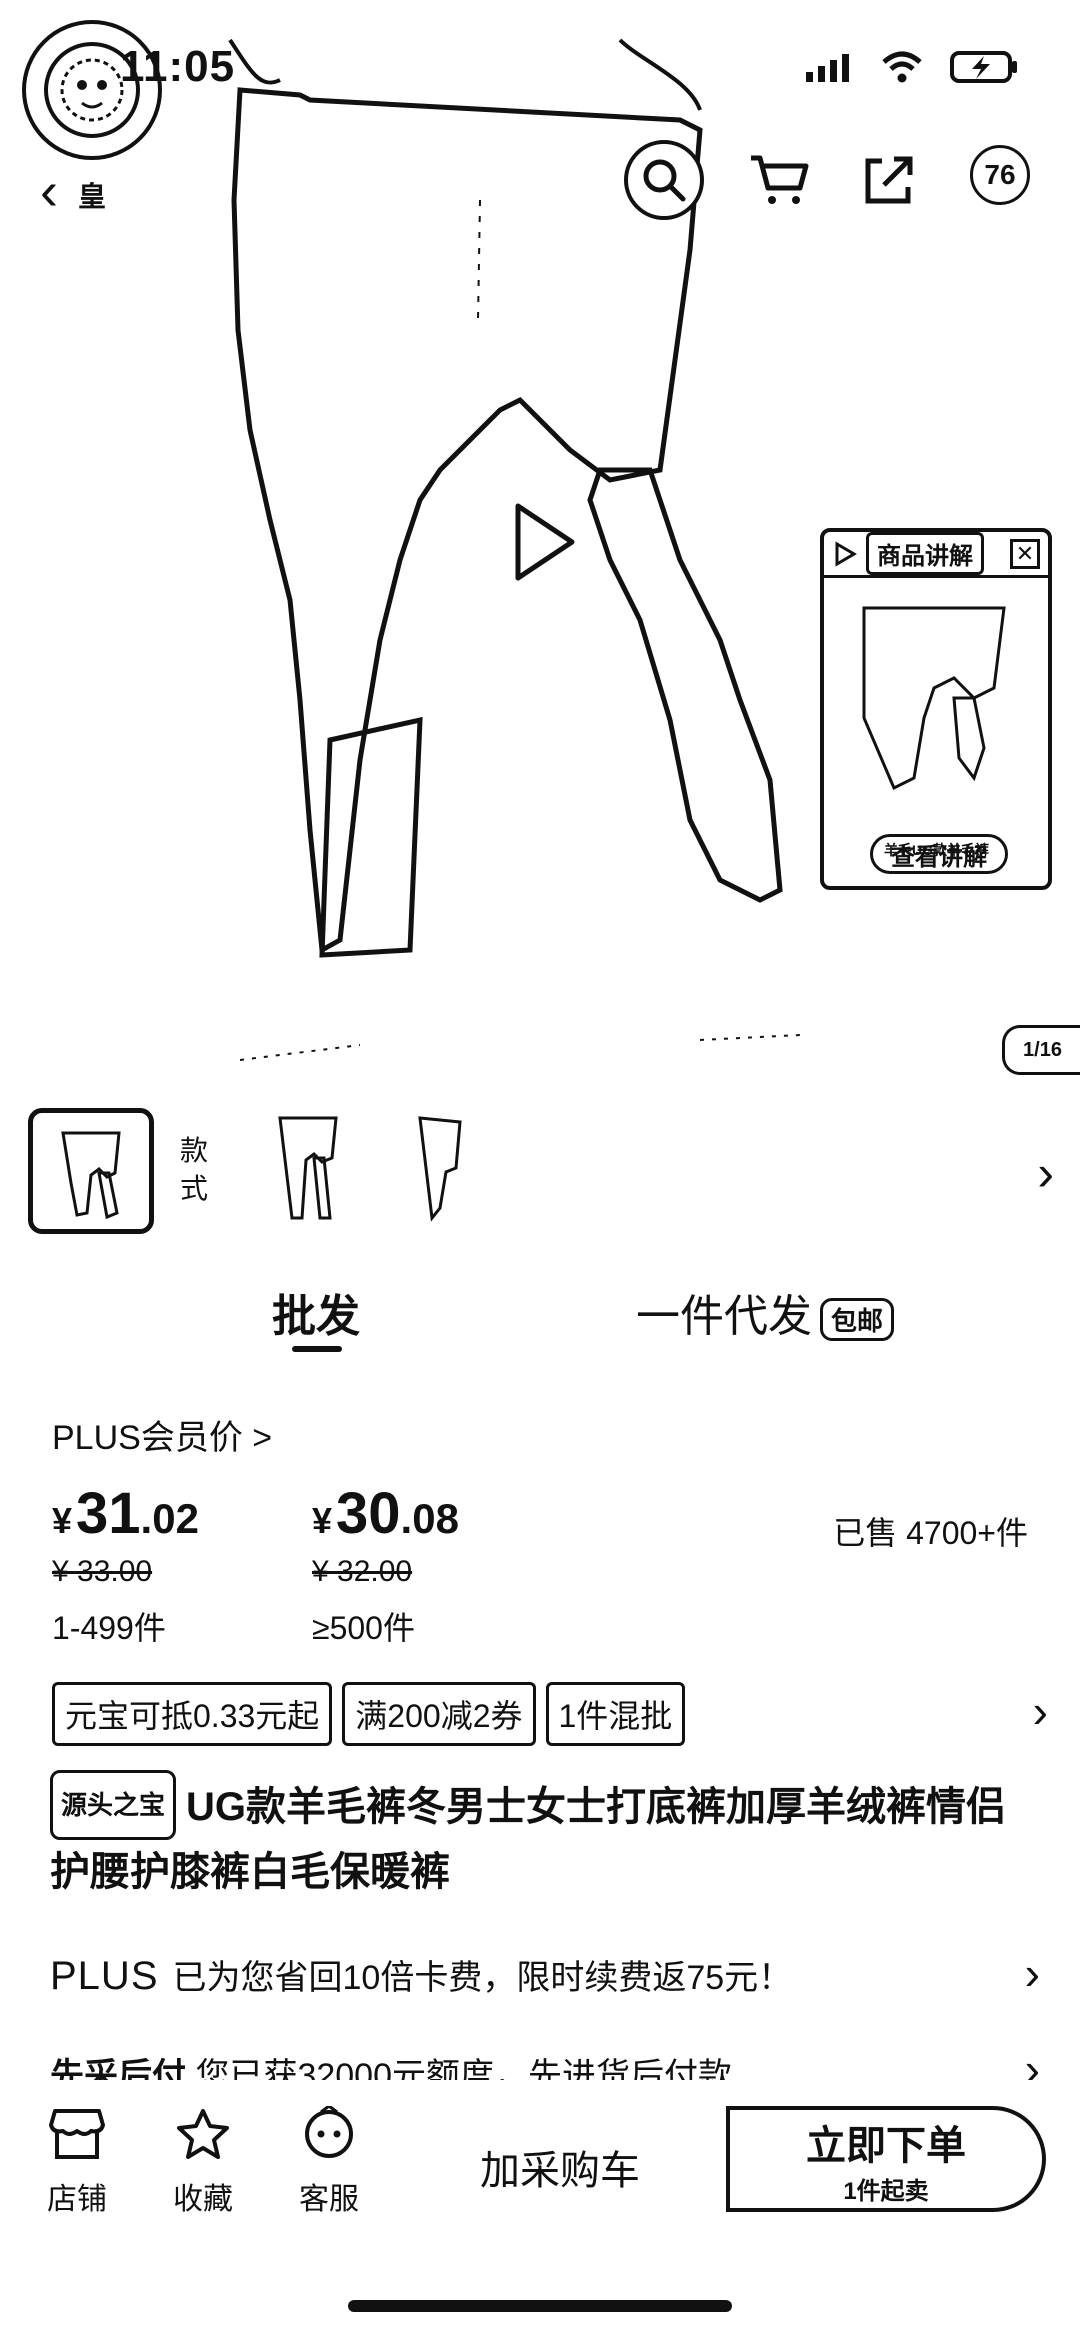  I want to click on cart-button, so click(779, 180).